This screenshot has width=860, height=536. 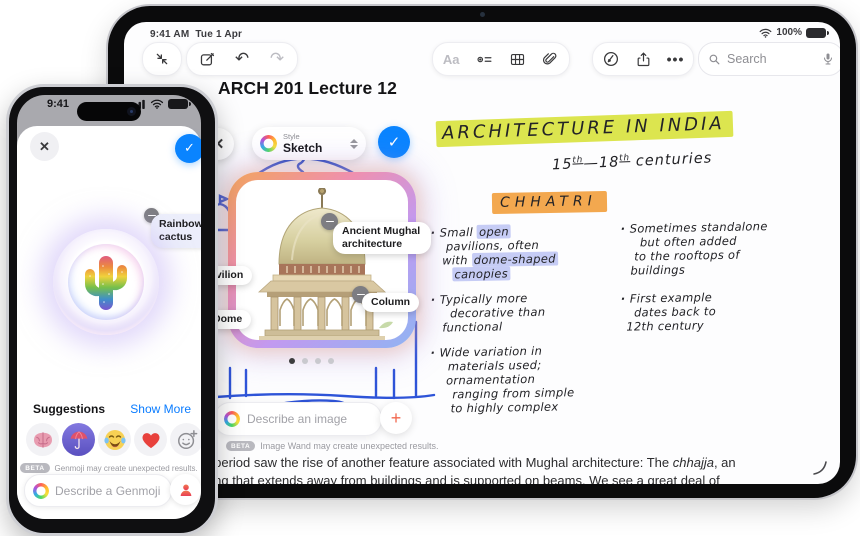 I want to click on page-curl, so click(x=821, y=467).